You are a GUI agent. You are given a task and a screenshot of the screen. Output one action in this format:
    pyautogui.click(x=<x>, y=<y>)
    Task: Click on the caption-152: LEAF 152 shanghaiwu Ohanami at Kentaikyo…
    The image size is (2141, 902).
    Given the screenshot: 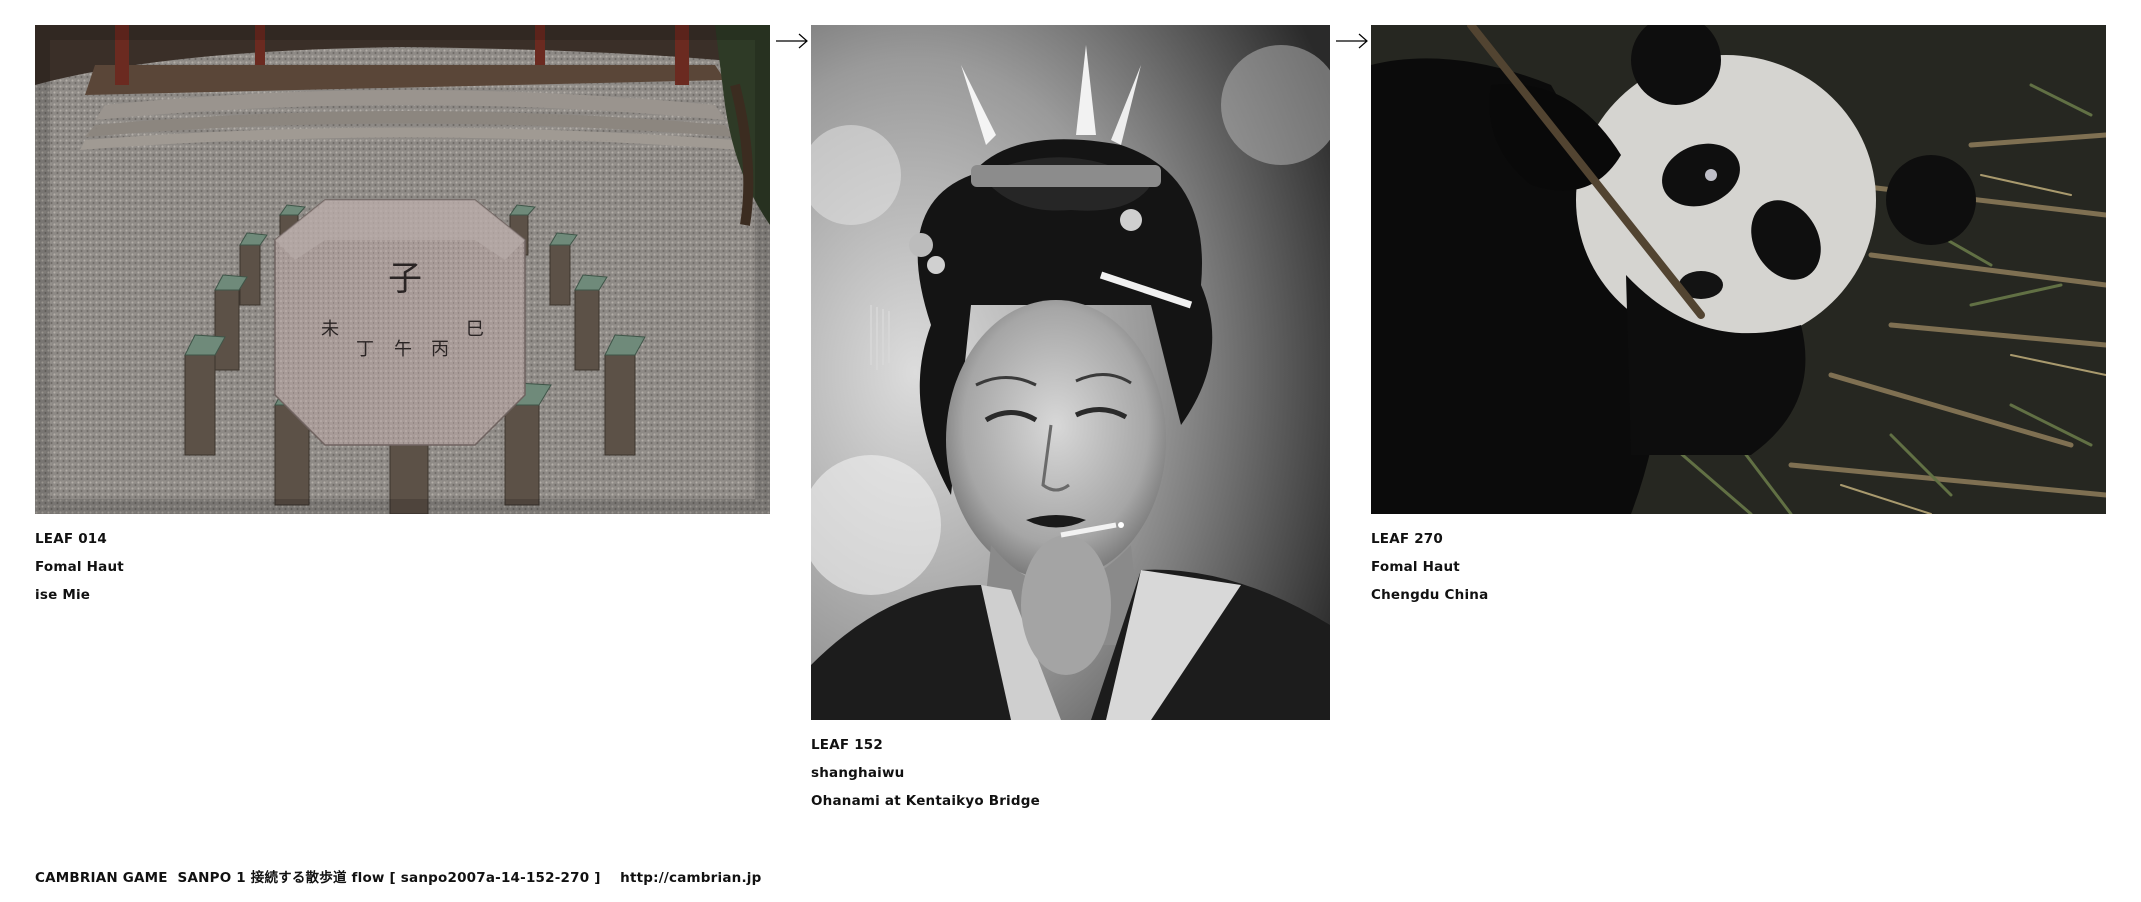 What is the action you would take?
    pyautogui.click(x=1070, y=773)
    